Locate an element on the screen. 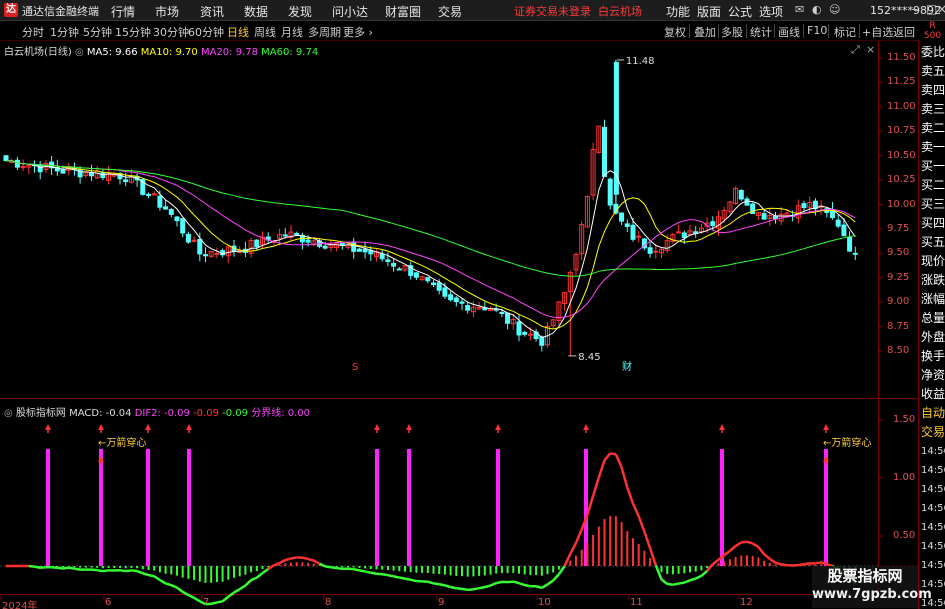 The width and height of the screenshot is (945, 609). sidebar-item: 换手 is located at coordinates (933, 356).